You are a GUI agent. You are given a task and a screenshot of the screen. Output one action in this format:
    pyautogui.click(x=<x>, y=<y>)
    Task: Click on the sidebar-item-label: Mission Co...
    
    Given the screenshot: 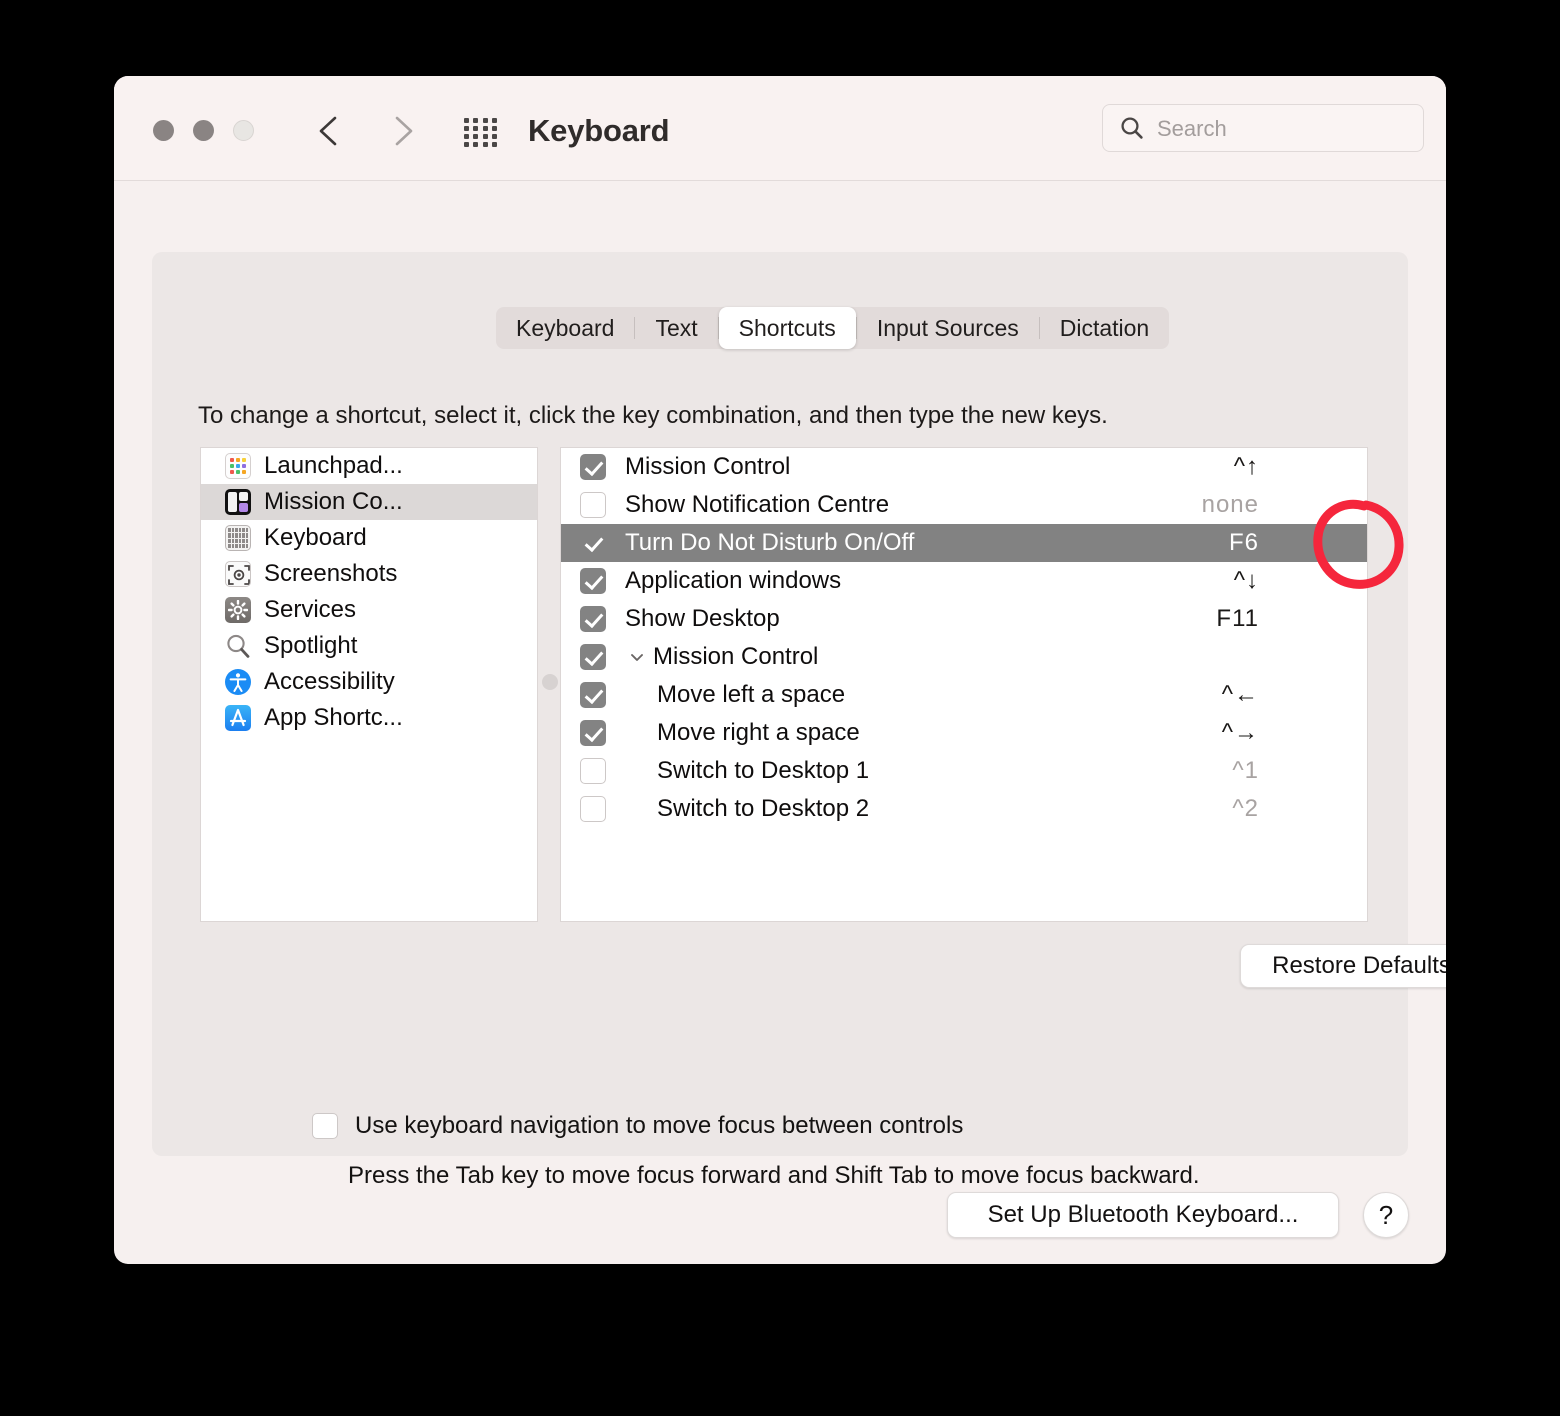 What is the action you would take?
    pyautogui.click(x=333, y=501)
    